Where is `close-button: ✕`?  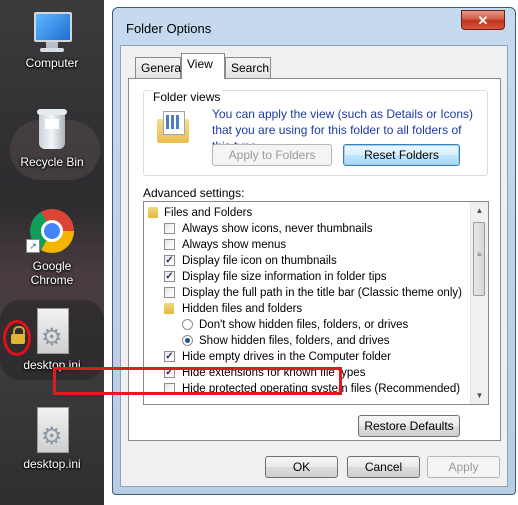 close-button: ✕ is located at coordinates (483, 20).